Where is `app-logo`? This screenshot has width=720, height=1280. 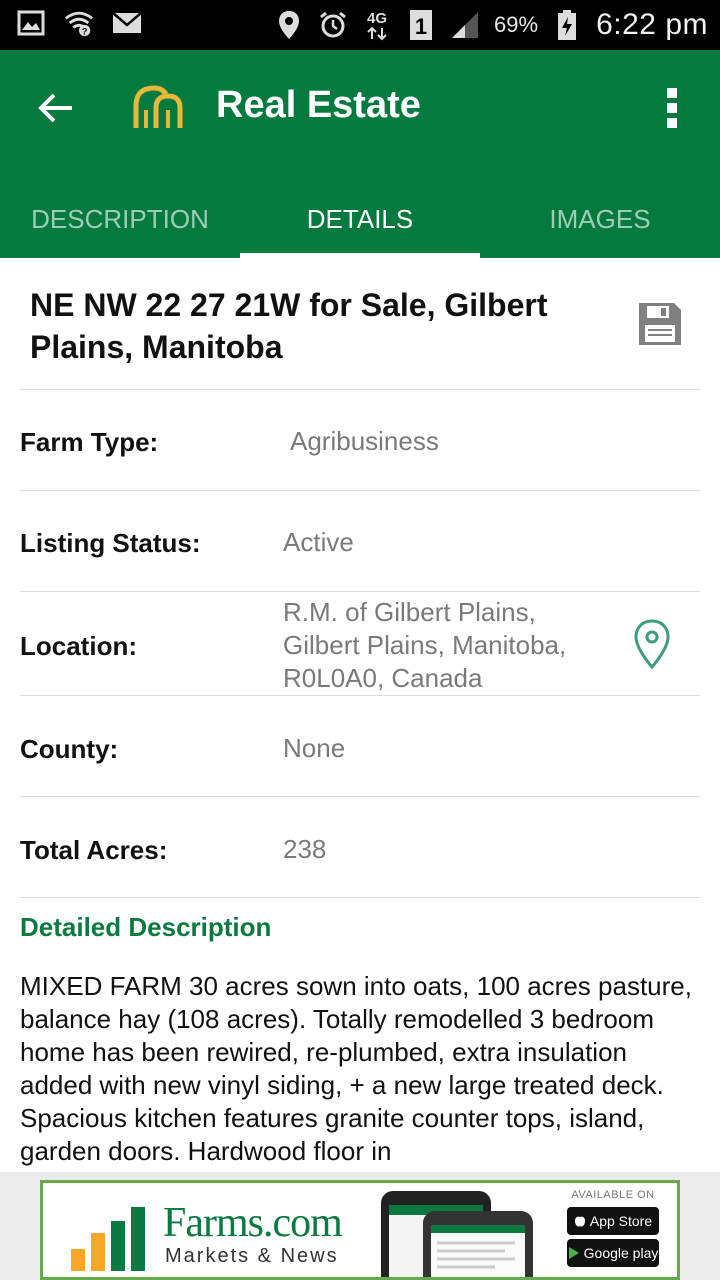 app-logo is located at coordinates (160, 108).